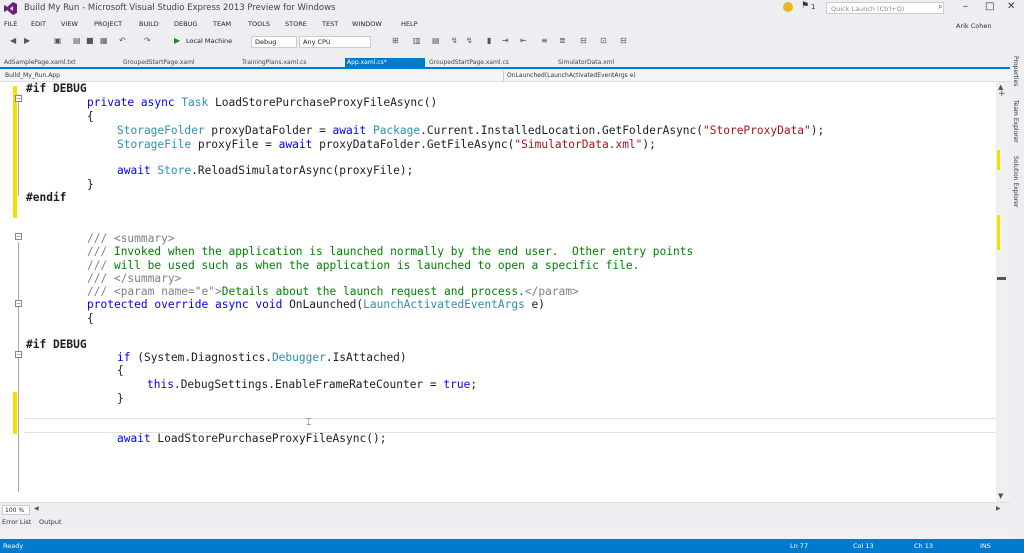 The width and height of the screenshot is (1024, 553). Describe the element at coordinates (544, 40) in the screenshot. I see `comment-icon: ≡` at that location.